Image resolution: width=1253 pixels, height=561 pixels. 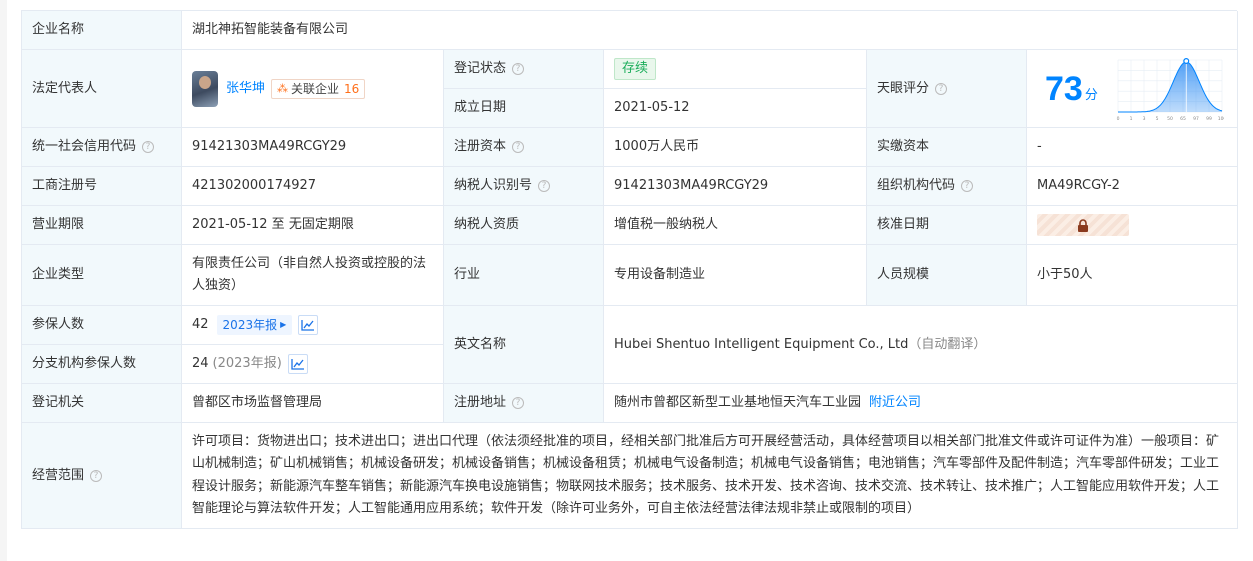 I want to click on taxpayer-id-value: 91421303MA49RCGY29, so click(x=735, y=186).